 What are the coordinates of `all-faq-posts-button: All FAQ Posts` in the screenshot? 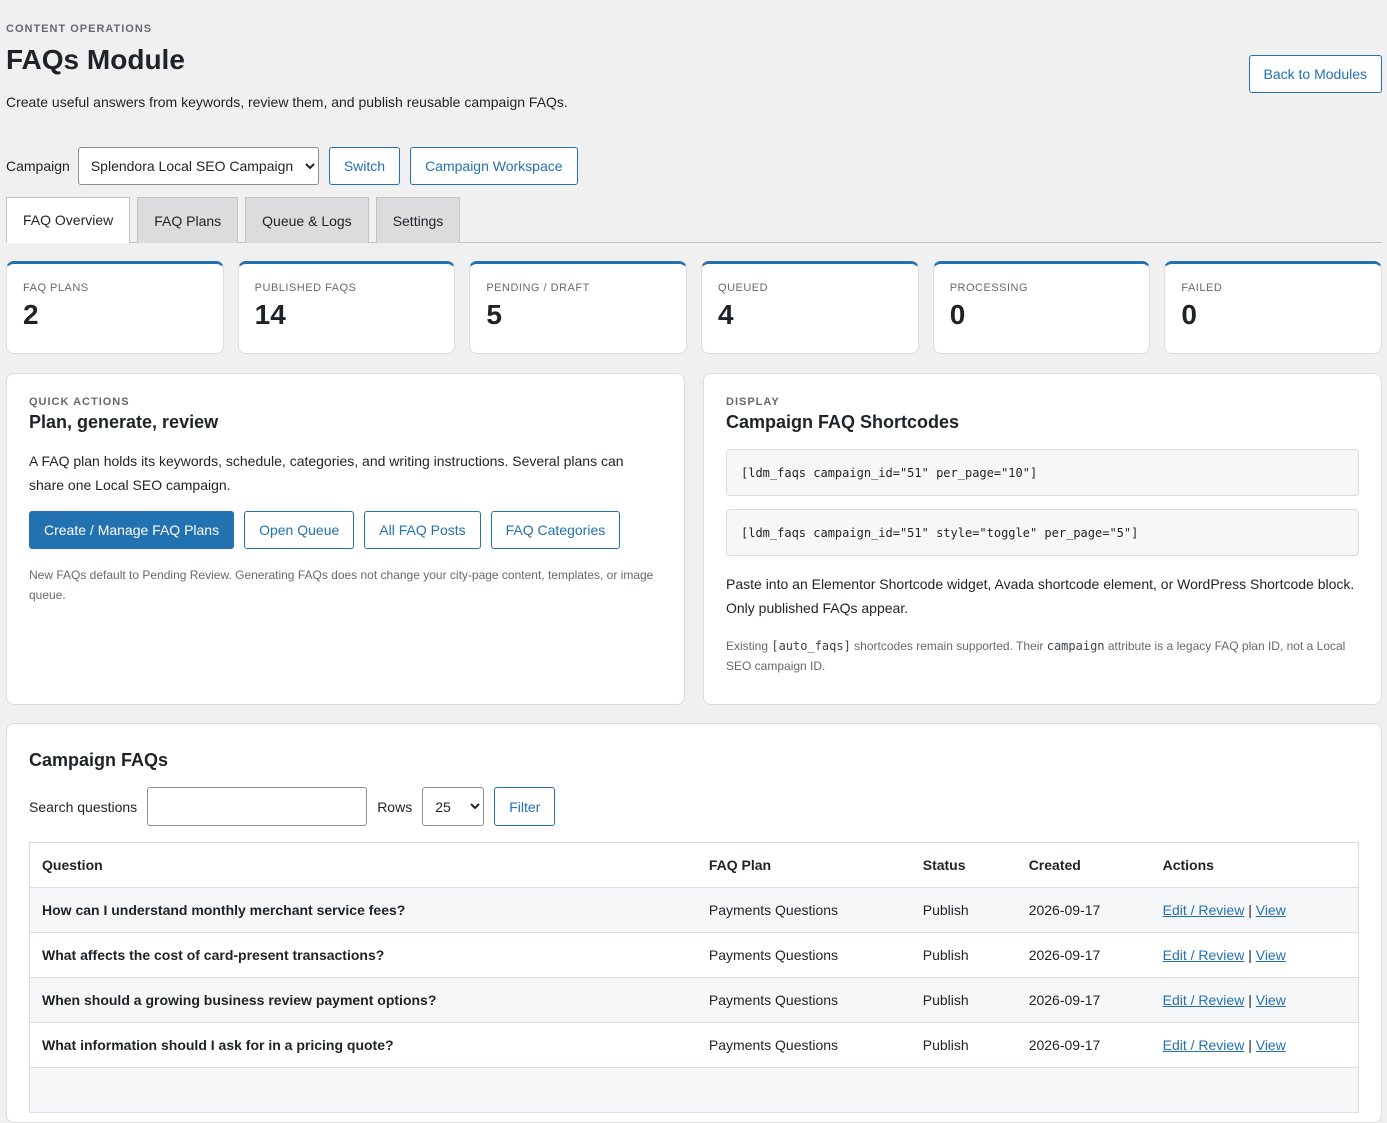 It's located at (422, 530).